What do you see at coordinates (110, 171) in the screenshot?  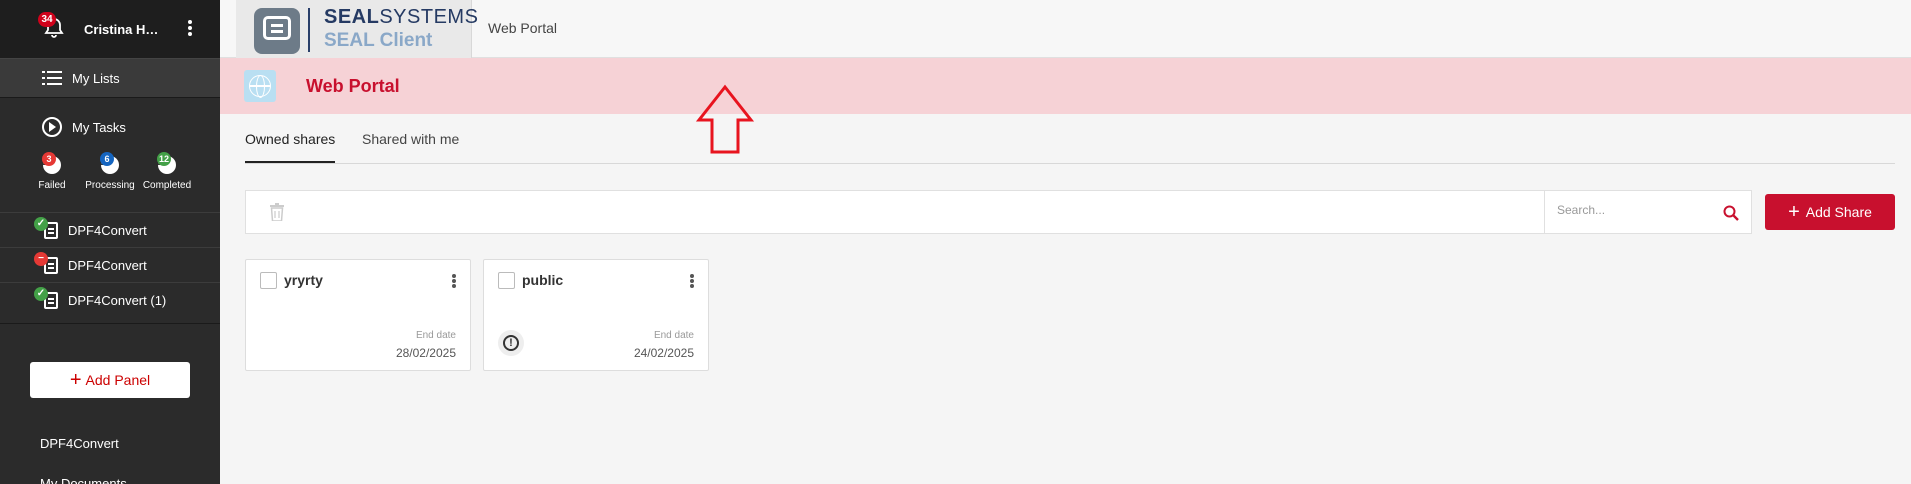 I see `task-stat-processing: 6 Processing` at bounding box center [110, 171].